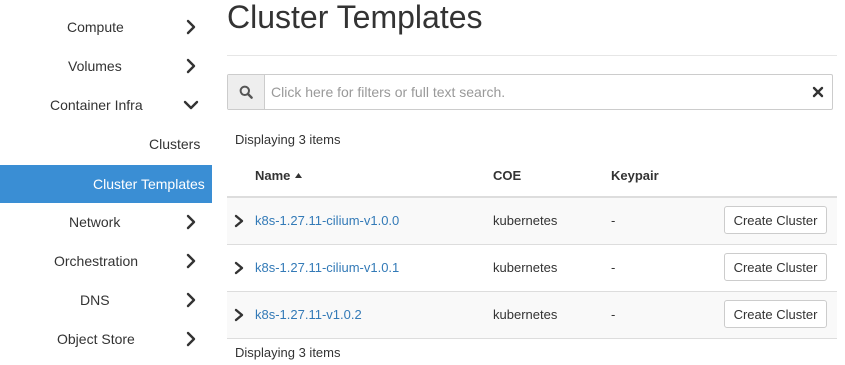 The height and width of the screenshot is (365, 845). Describe the element at coordinates (96, 261) in the screenshot. I see `sidebar-item-label: Orchestration` at that location.